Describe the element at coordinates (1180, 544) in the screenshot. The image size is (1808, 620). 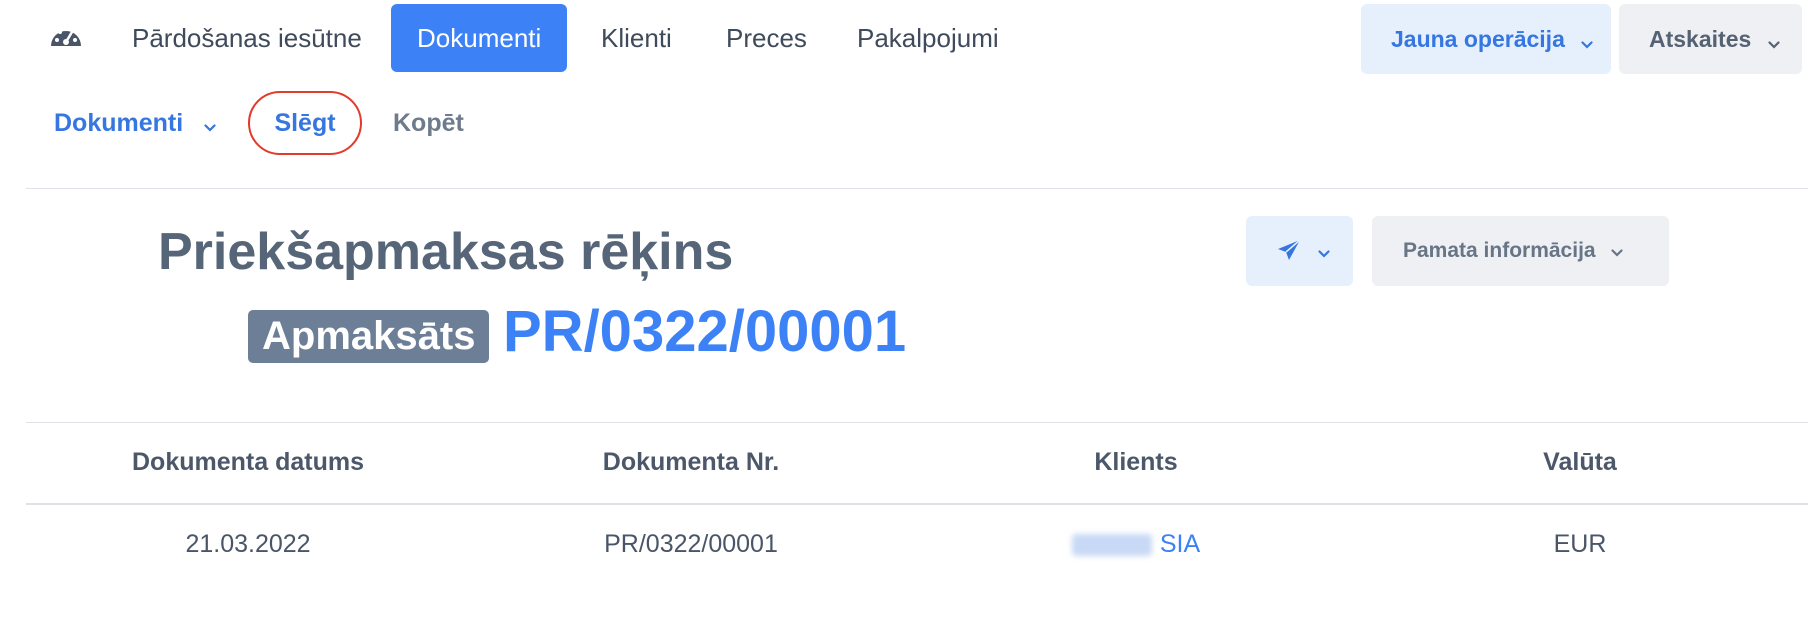
I see `client-link: SIA` at that location.